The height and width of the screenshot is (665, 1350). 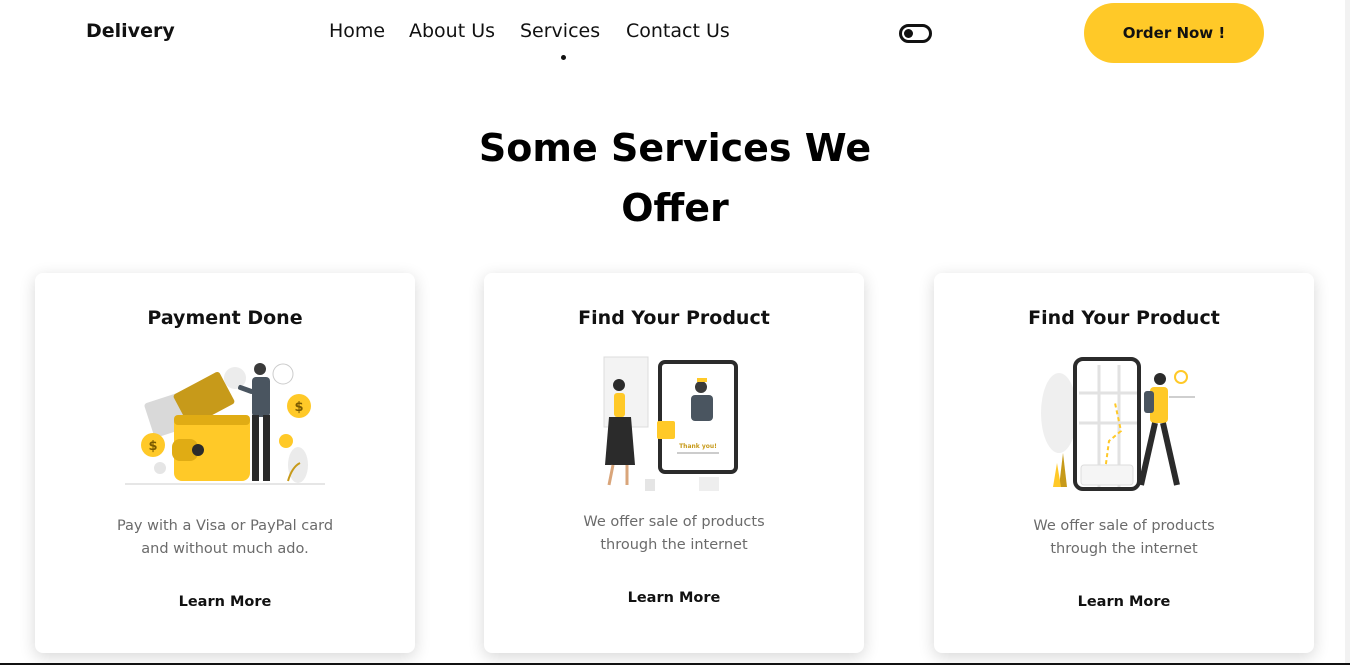 I want to click on nav-link-services: Services, so click(x=560, y=31).